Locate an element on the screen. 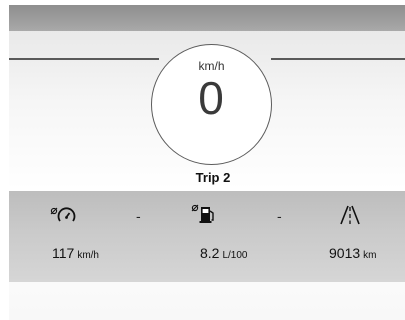  top-status-bar is located at coordinates (207, 18).